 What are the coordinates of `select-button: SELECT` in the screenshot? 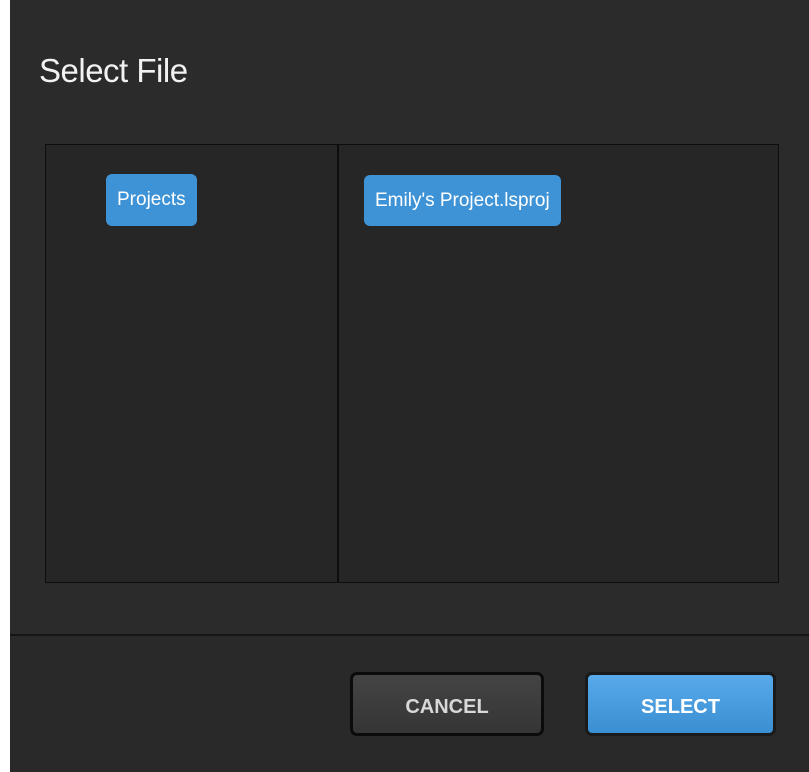 It's located at (680, 704).